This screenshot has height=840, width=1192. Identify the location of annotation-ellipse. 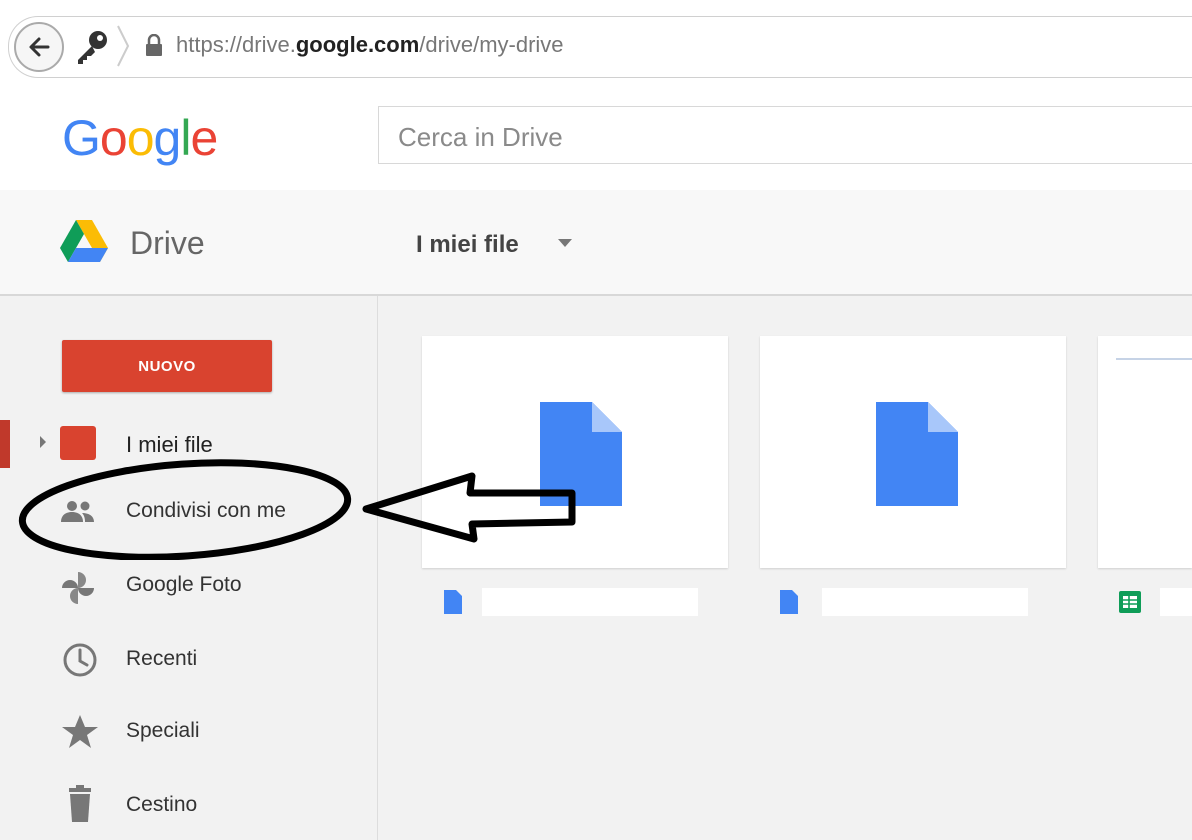
(185, 509).